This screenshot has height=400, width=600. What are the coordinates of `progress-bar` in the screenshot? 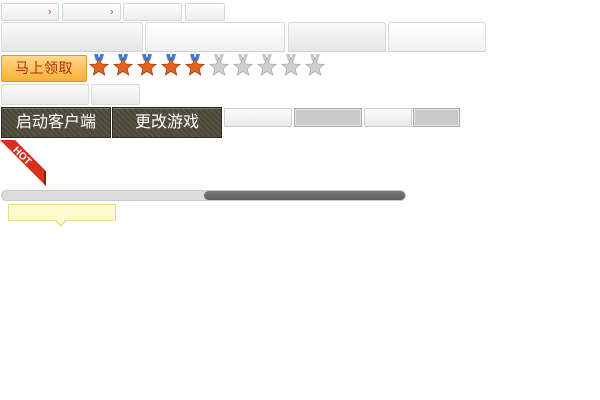 It's located at (203, 195).